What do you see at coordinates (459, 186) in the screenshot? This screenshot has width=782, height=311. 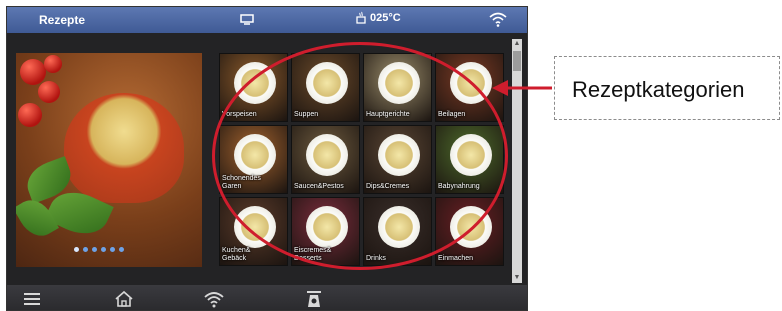 I see `category-label: Babynahrung` at bounding box center [459, 186].